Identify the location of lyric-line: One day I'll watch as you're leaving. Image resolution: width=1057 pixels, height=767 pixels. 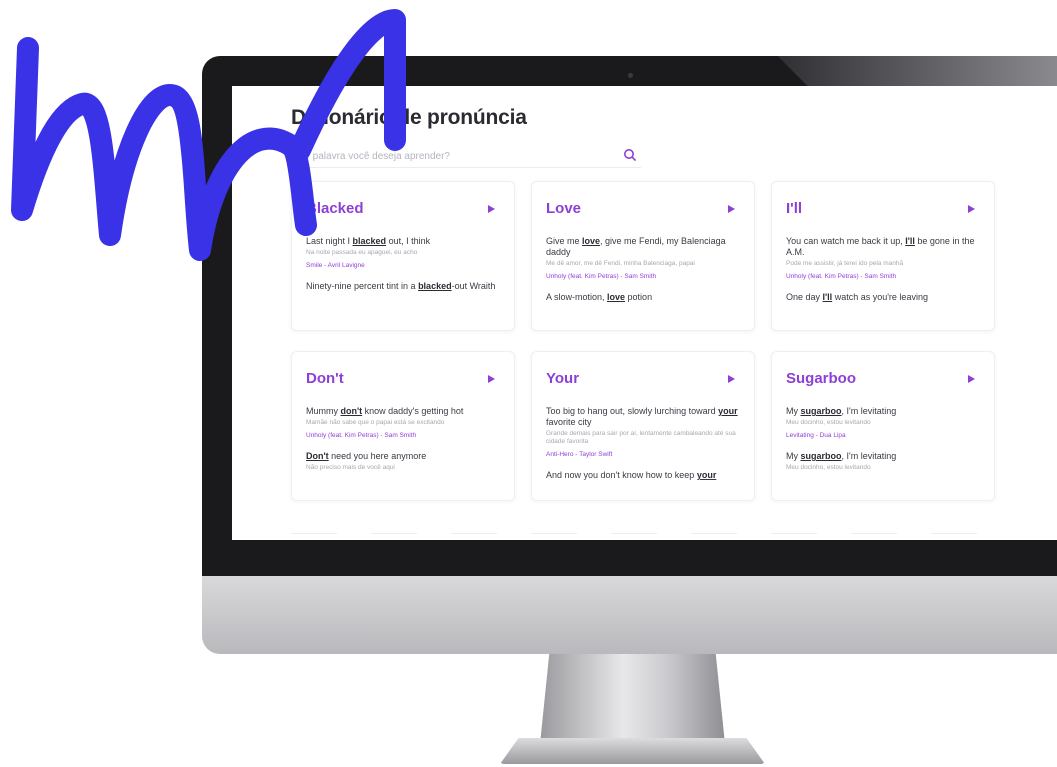
(883, 297).